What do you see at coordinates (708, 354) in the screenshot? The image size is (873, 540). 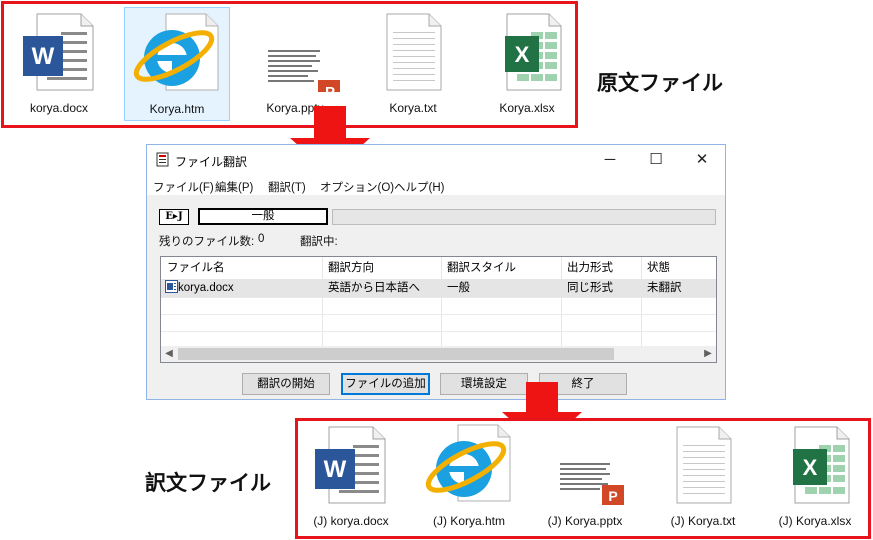 I see `scroll-right-icon: ▶` at bounding box center [708, 354].